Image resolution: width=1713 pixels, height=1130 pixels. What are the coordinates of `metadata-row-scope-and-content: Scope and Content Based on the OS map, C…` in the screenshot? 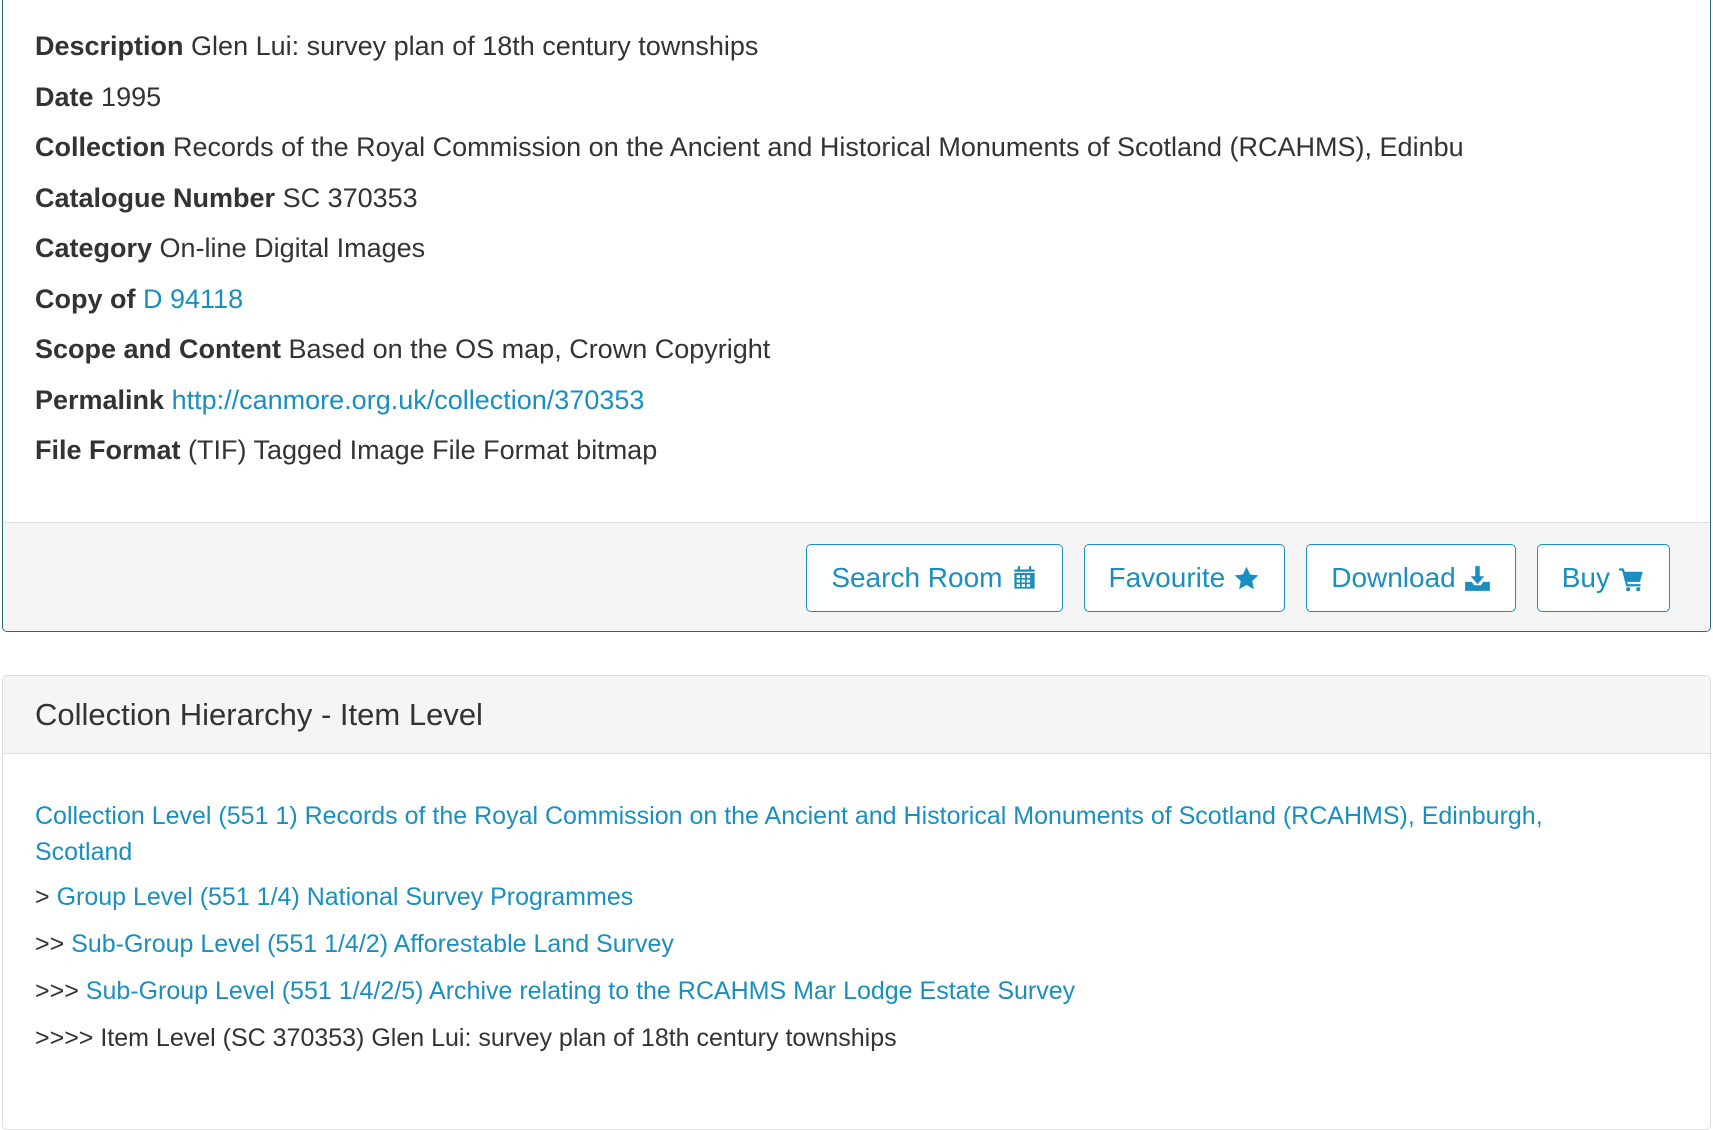 It's located at (862, 349).